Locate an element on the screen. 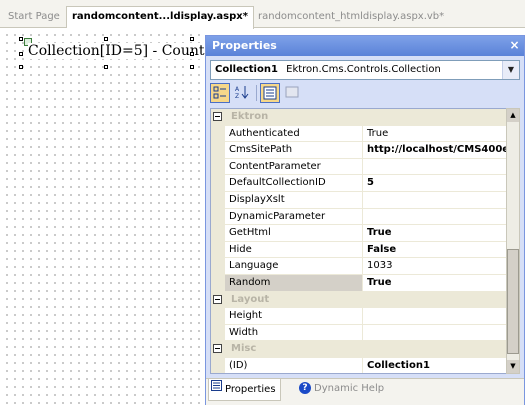  category-row-layout: Layout is located at coordinates (358, 300).